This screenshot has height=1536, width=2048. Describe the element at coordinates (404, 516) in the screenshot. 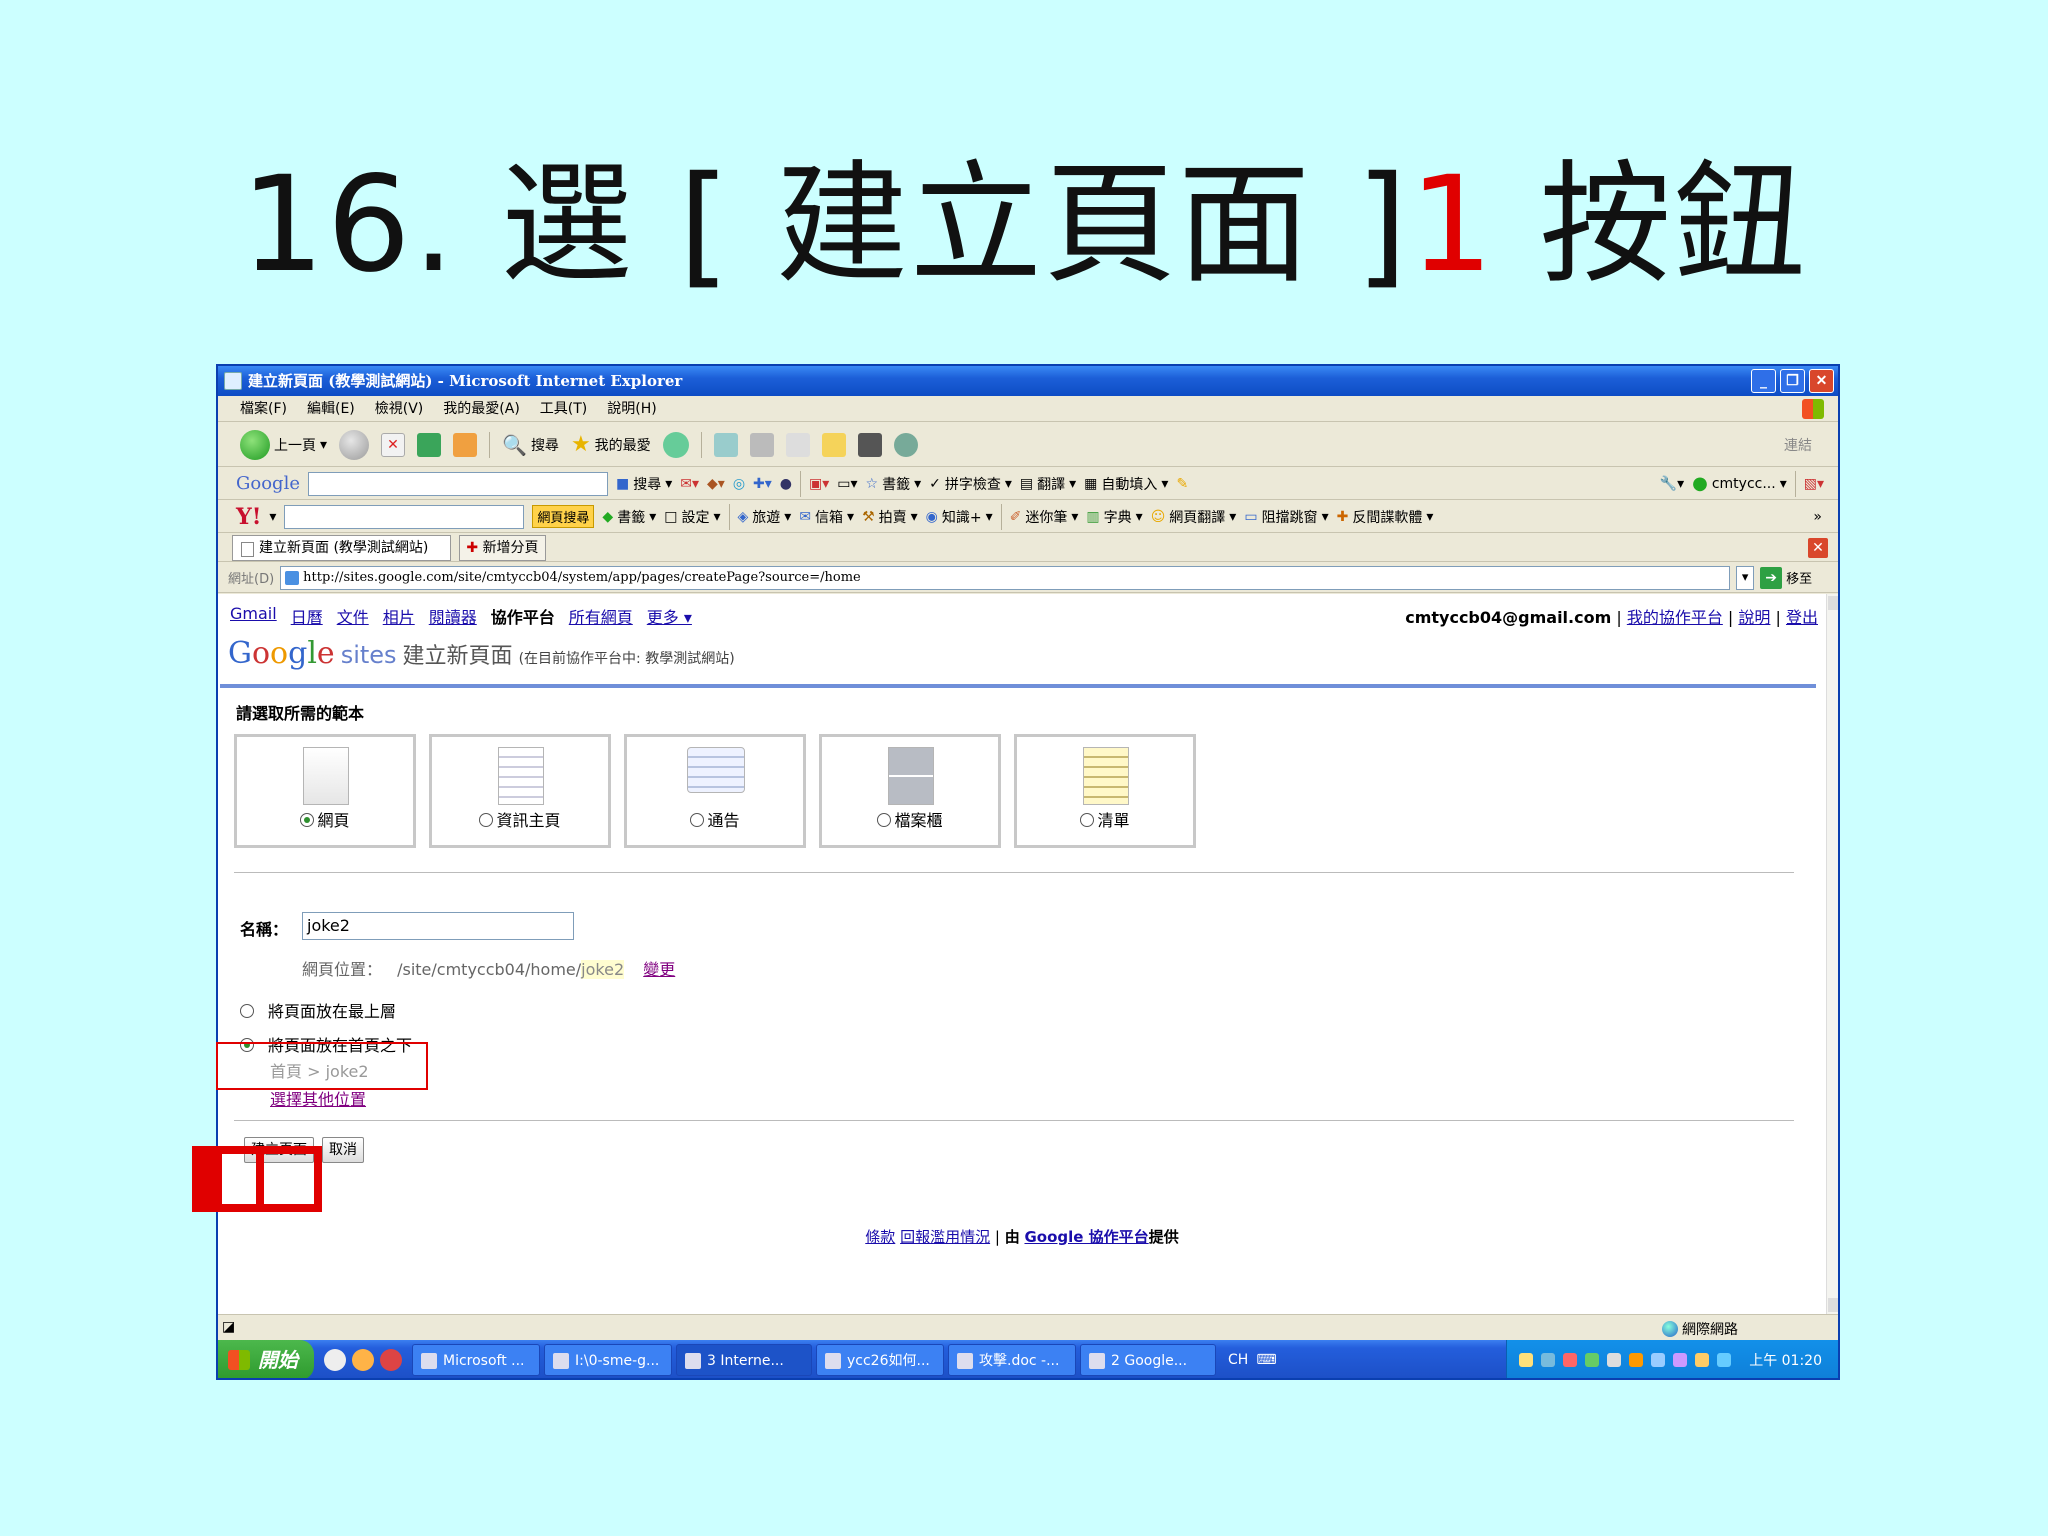

I see `yahoo-search-input` at that location.